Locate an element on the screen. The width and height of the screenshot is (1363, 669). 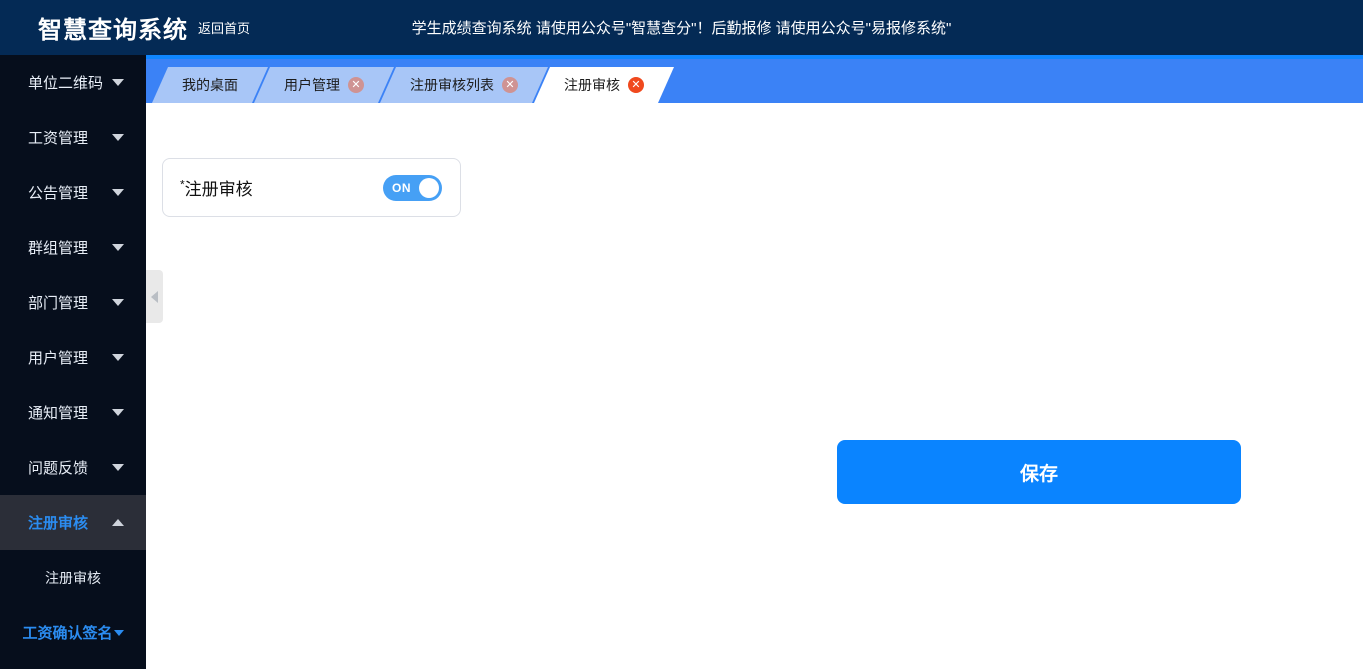
sidebar-item-label: 单位二维码 is located at coordinates (66, 83).